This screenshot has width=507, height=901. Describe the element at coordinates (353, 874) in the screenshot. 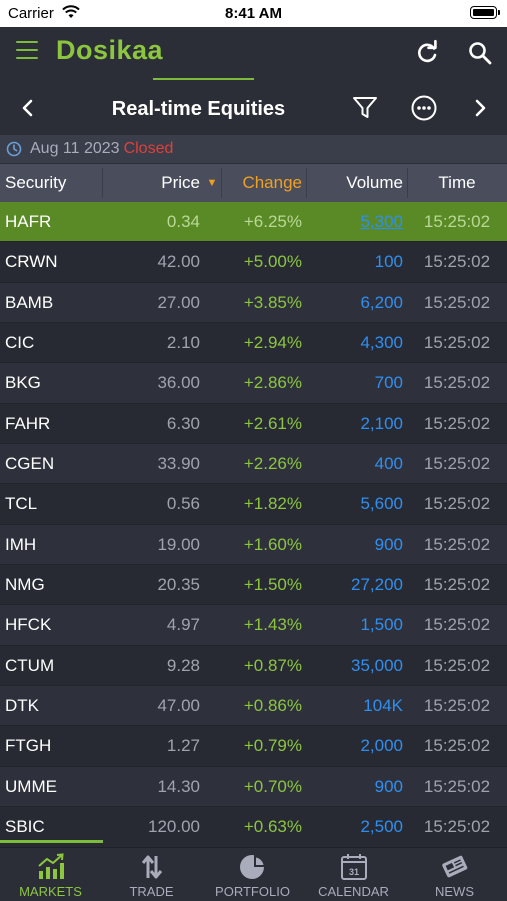

I see `tab-calendar: 31 CALENDAR` at that location.